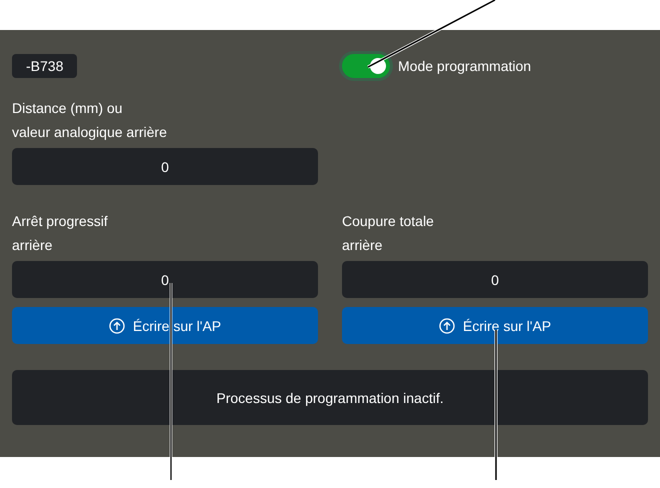 The image size is (660, 488). Describe the element at coordinates (388, 221) in the screenshot. I see `field-label: Coupure totale` at that location.